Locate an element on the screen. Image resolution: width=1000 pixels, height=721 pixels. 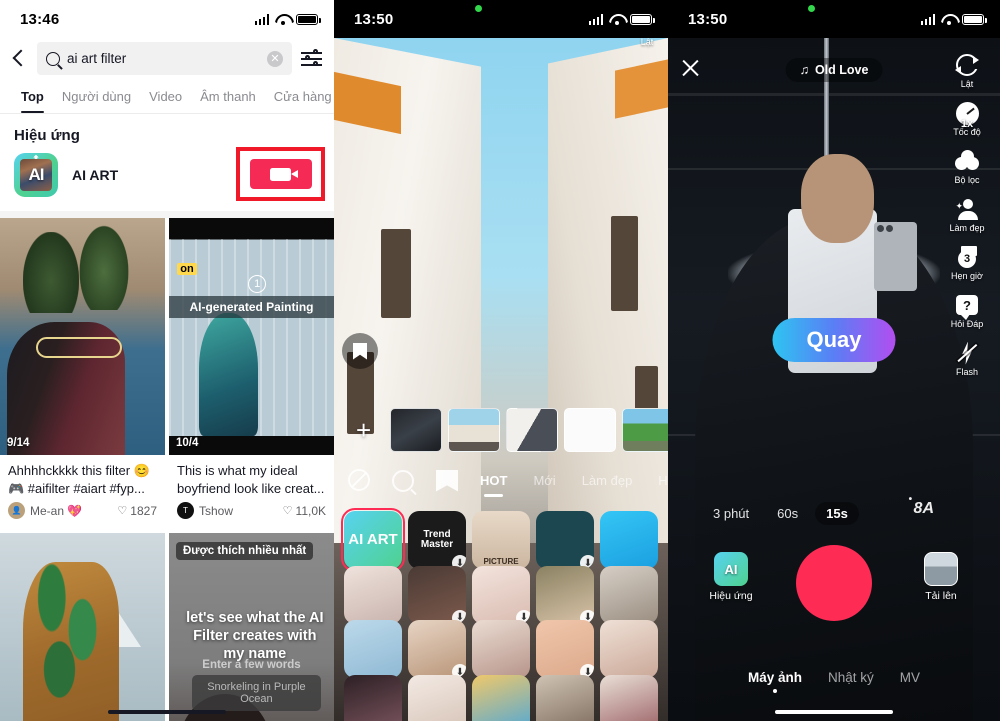
record-button is located at coordinates (834, 583).